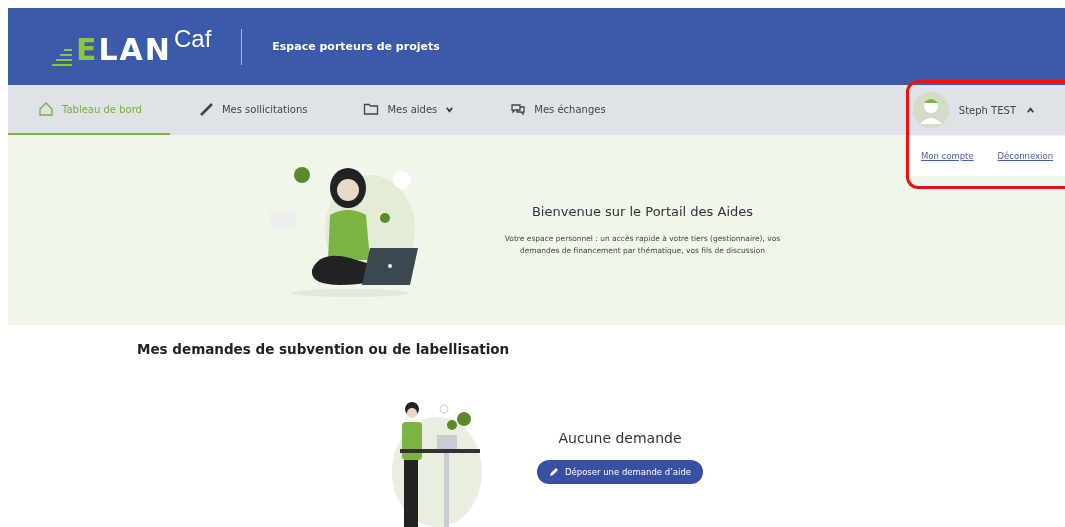 Image resolution: width=1065 pixels, height=527 pixels. Describe the element at coordinates (135, 49) in the screenshot. I see `logo-text: LAN` at that location.